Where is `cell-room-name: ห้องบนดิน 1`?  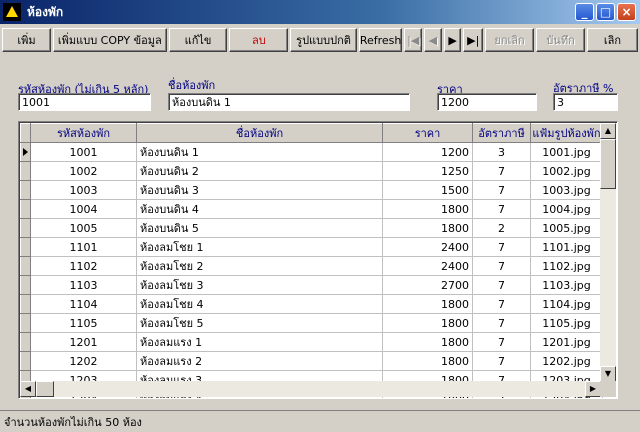 cell-room-name: ห้องบนดิน 1 is located at coordinates (259, 152).